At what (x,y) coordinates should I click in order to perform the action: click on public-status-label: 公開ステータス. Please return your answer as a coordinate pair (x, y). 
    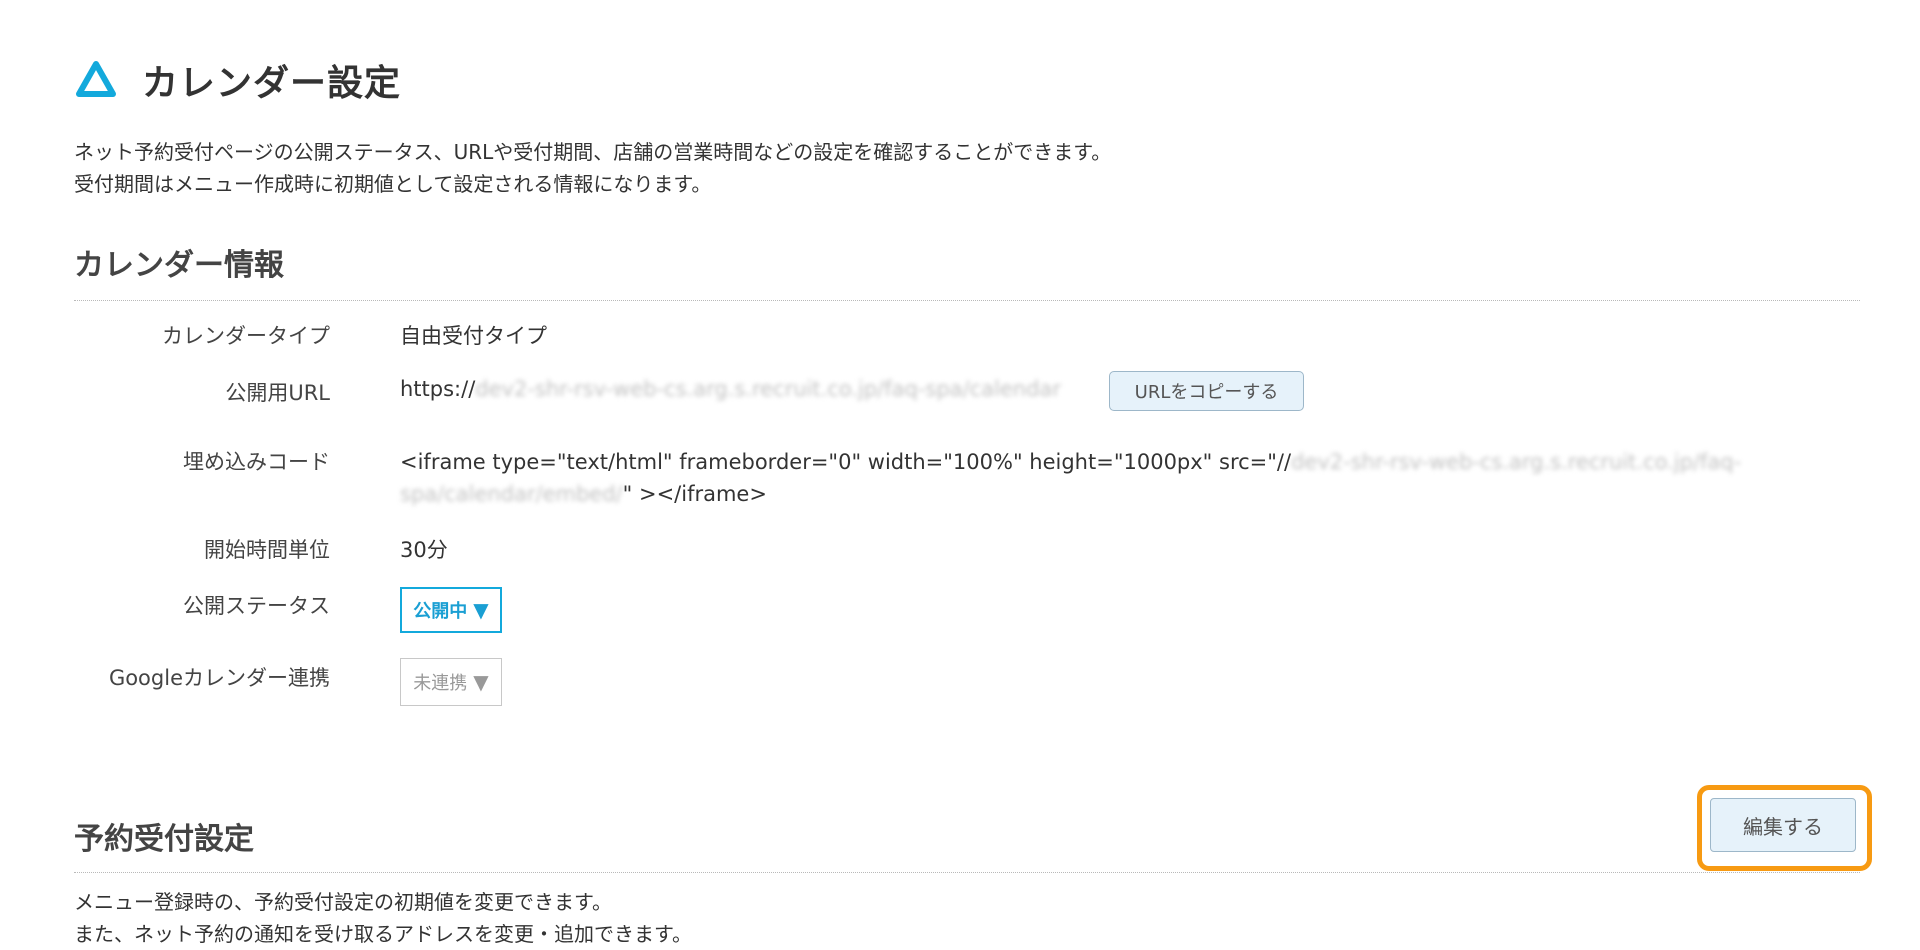
    Looking at the image, I should click on (256, 606).